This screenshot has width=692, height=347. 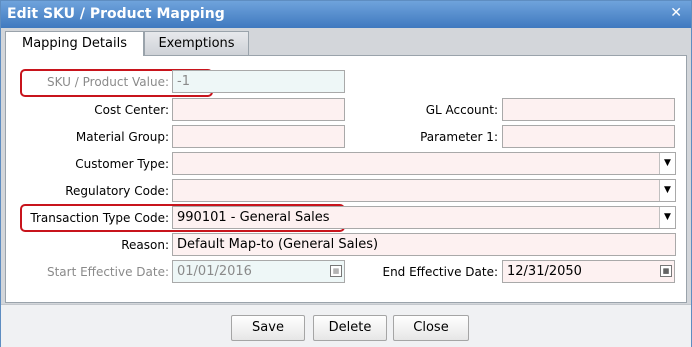 What do you see at coordinates (258, 109) in the screenshot?
I see `cost-center-field` at bounding box center [258, 109].